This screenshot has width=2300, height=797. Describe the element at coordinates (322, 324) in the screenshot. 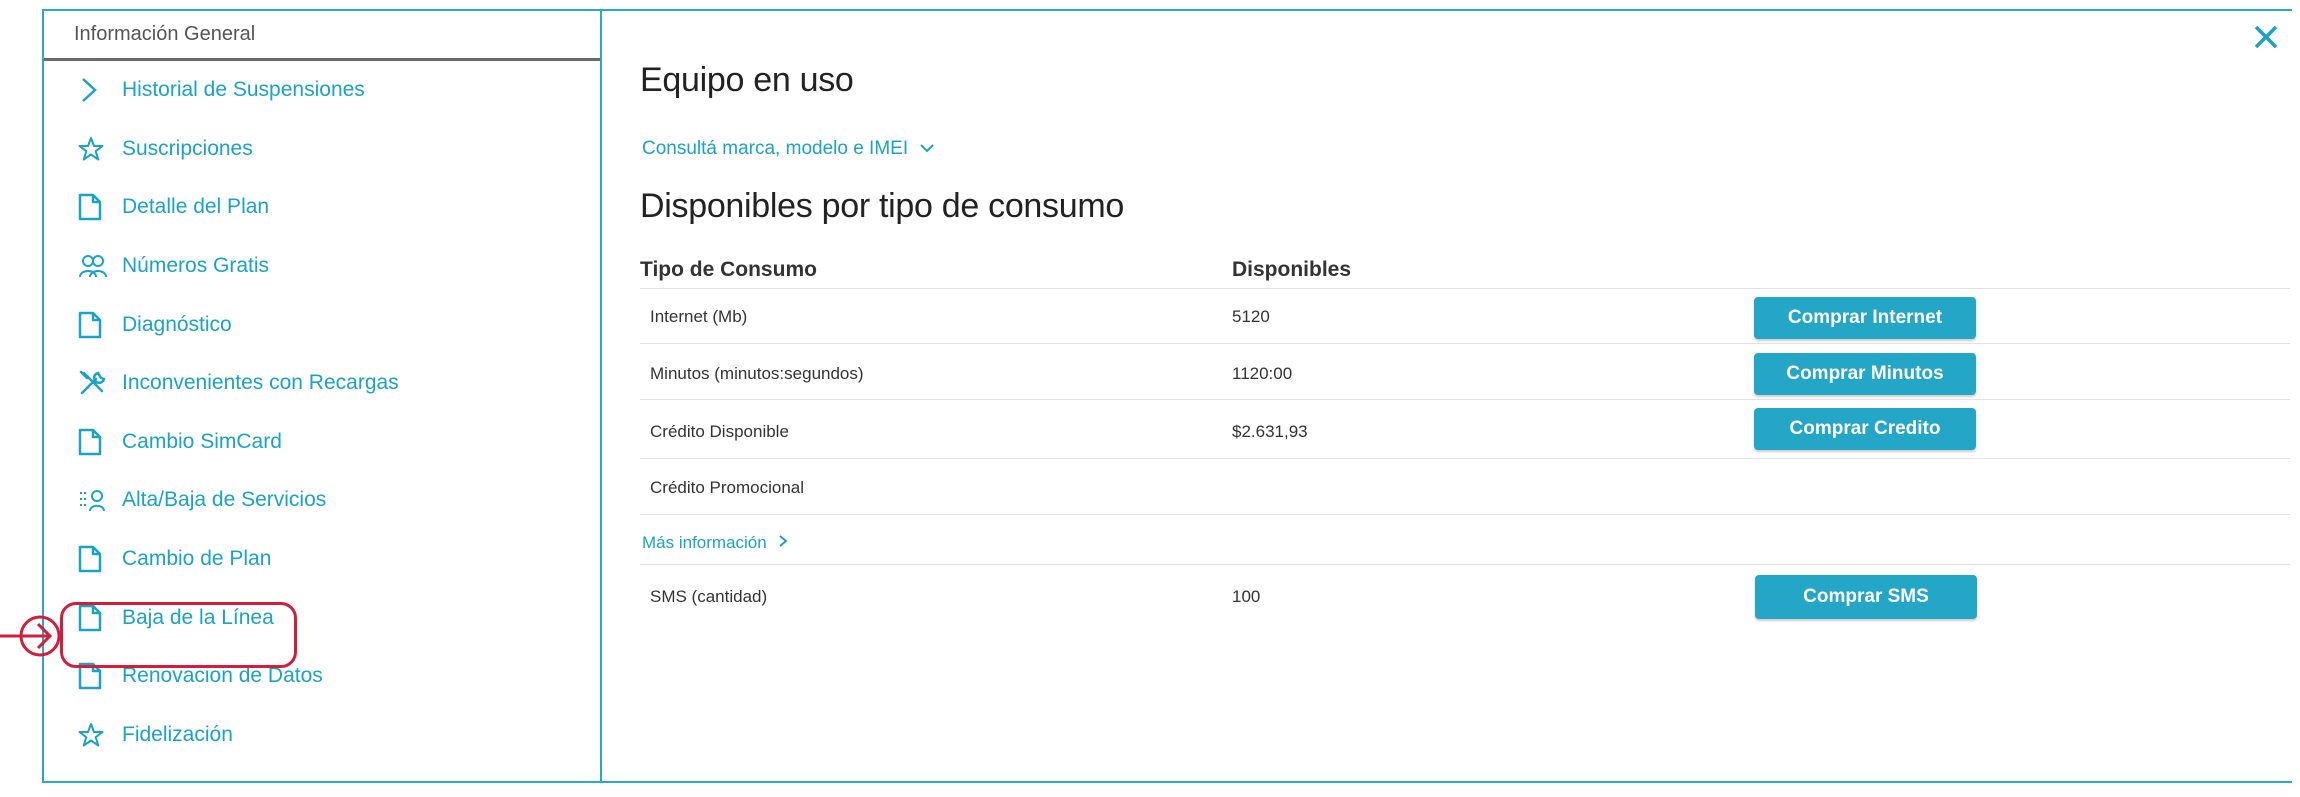

I see `sidebar-item-diagnostico: Diagnóstico` at that location.